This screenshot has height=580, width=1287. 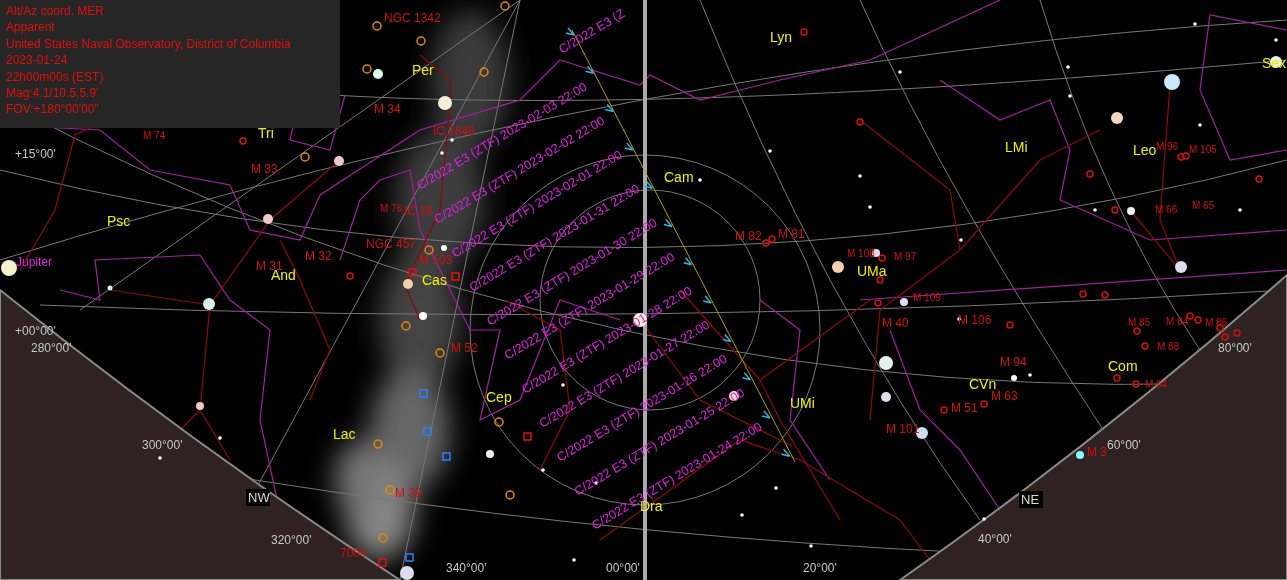 I want to click on grid-label: 340°00', so click(x=466, y=568).